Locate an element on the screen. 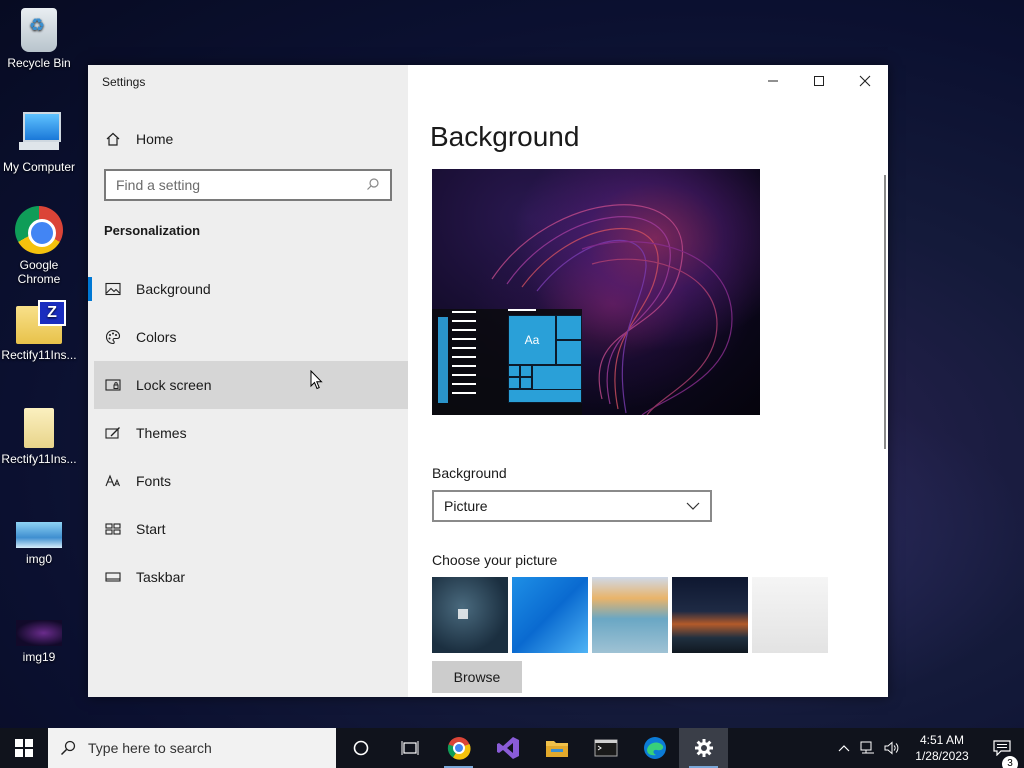  file-explorer-icon is located at coordinates (556, 749).